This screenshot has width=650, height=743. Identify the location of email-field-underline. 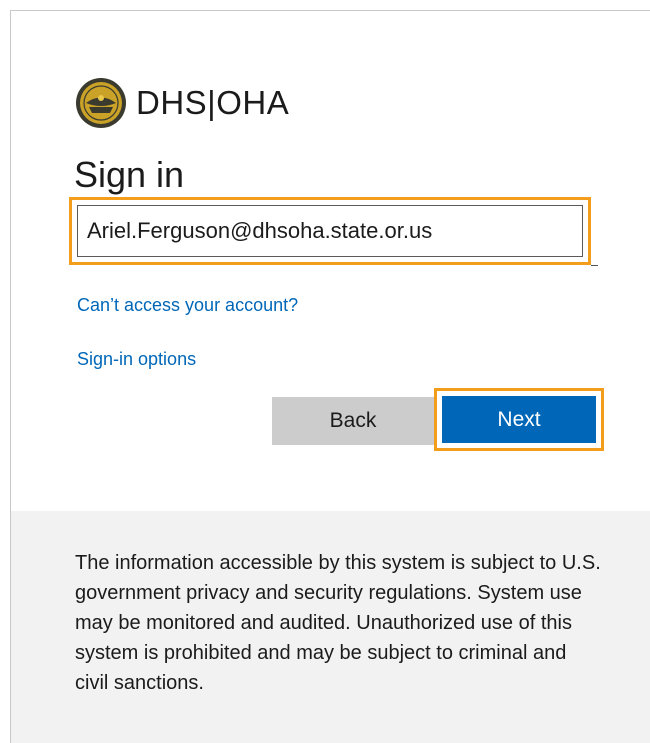
(594, 265).